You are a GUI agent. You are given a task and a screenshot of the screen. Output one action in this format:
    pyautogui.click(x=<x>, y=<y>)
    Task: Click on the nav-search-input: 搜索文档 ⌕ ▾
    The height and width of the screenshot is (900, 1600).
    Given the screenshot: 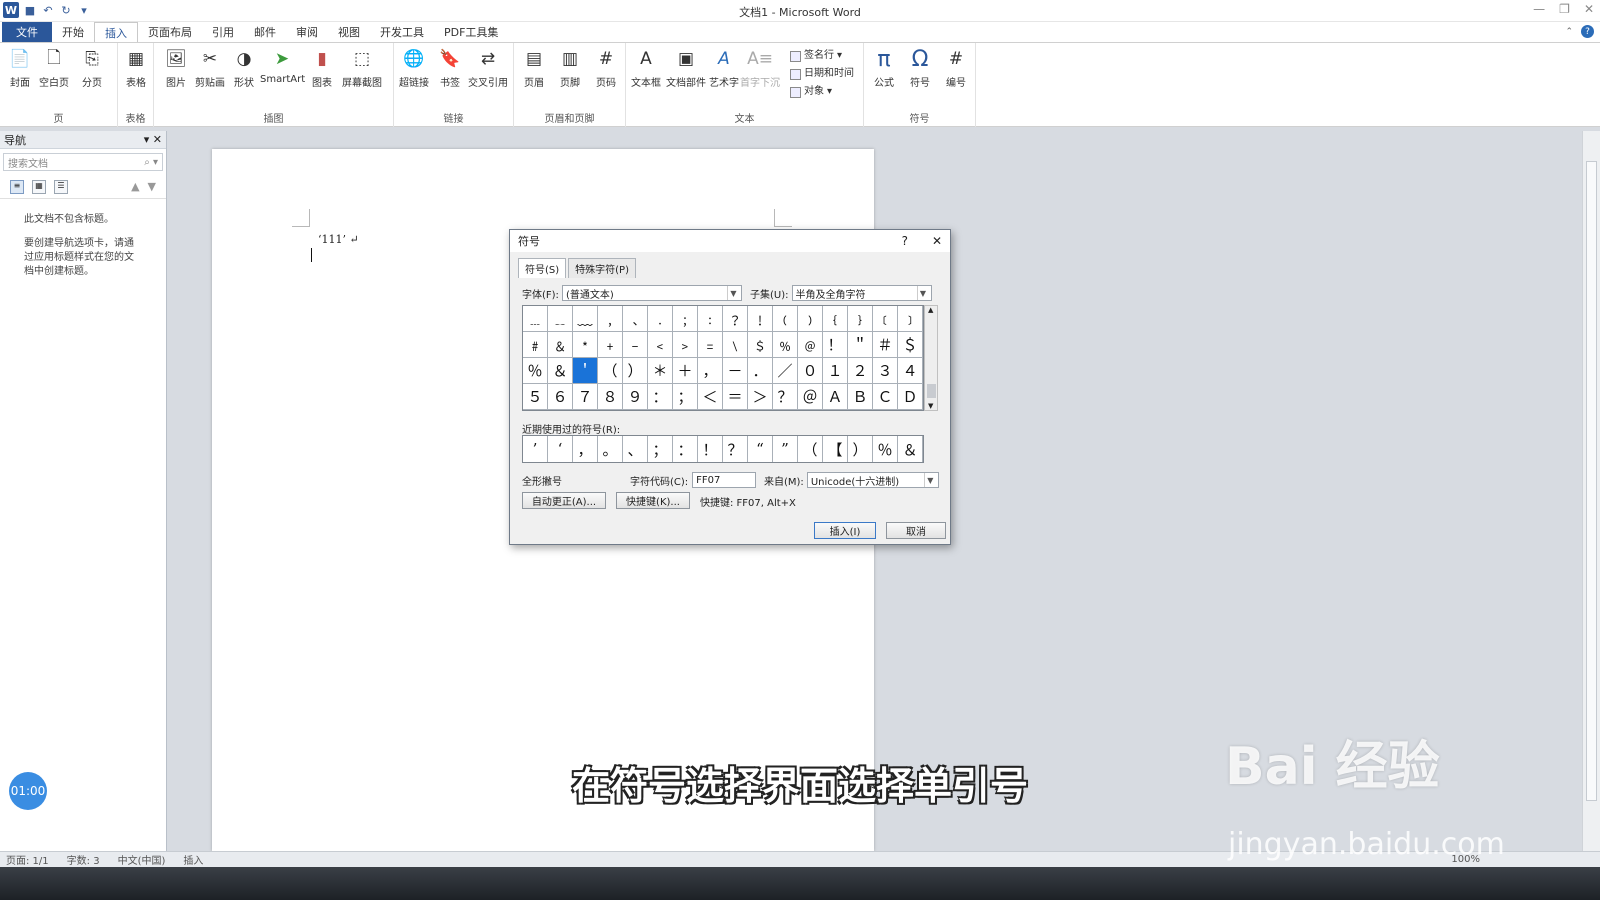 What is the action you would take?
    pyautogui.click(x=83, y=162)
    